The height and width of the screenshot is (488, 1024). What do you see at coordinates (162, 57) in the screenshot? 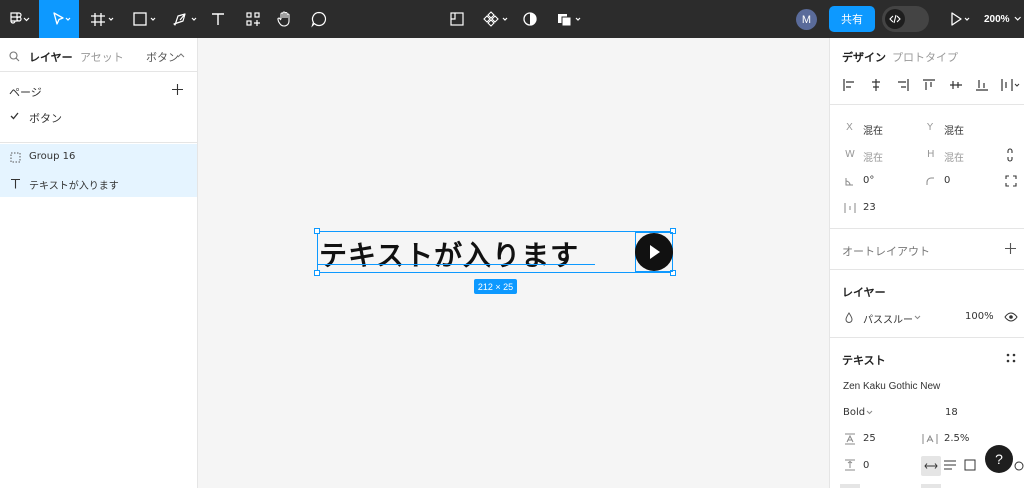
I see `page-selector: ボタン` at bounding box center [162, 57].